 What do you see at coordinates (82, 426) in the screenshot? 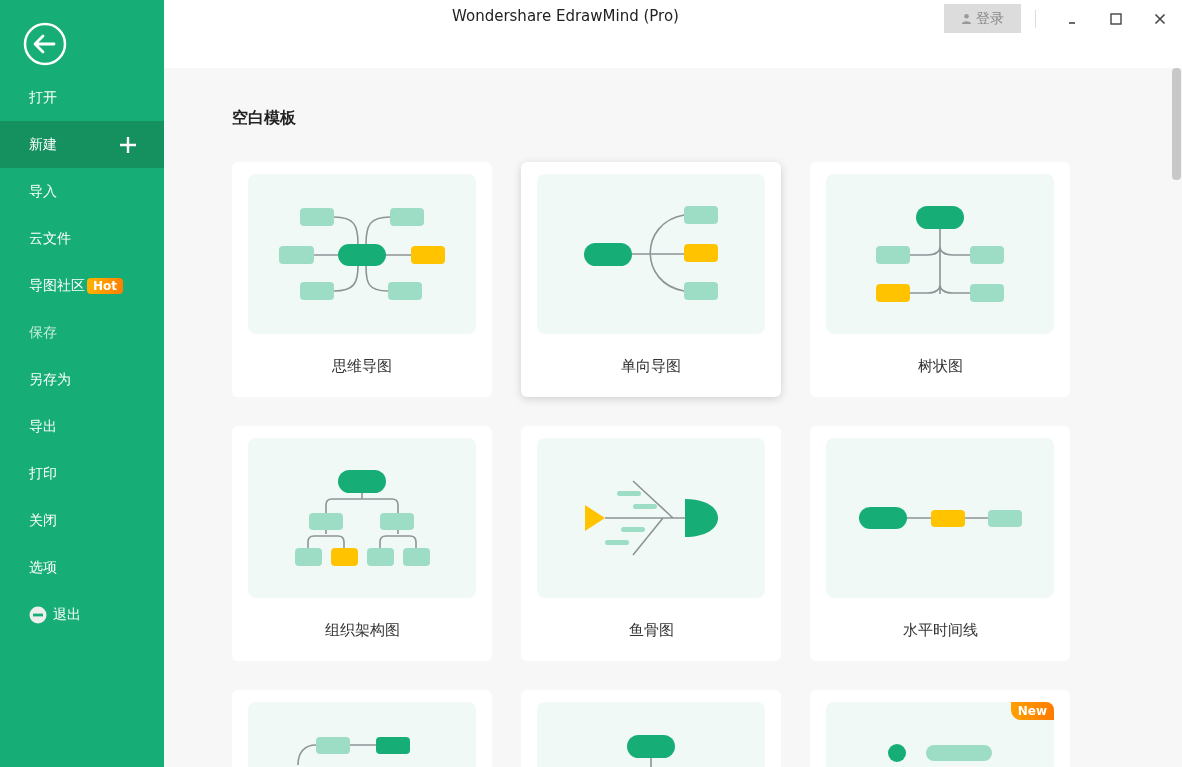
I see `sidebar-item: 导出` at bounding box center [82, 426].